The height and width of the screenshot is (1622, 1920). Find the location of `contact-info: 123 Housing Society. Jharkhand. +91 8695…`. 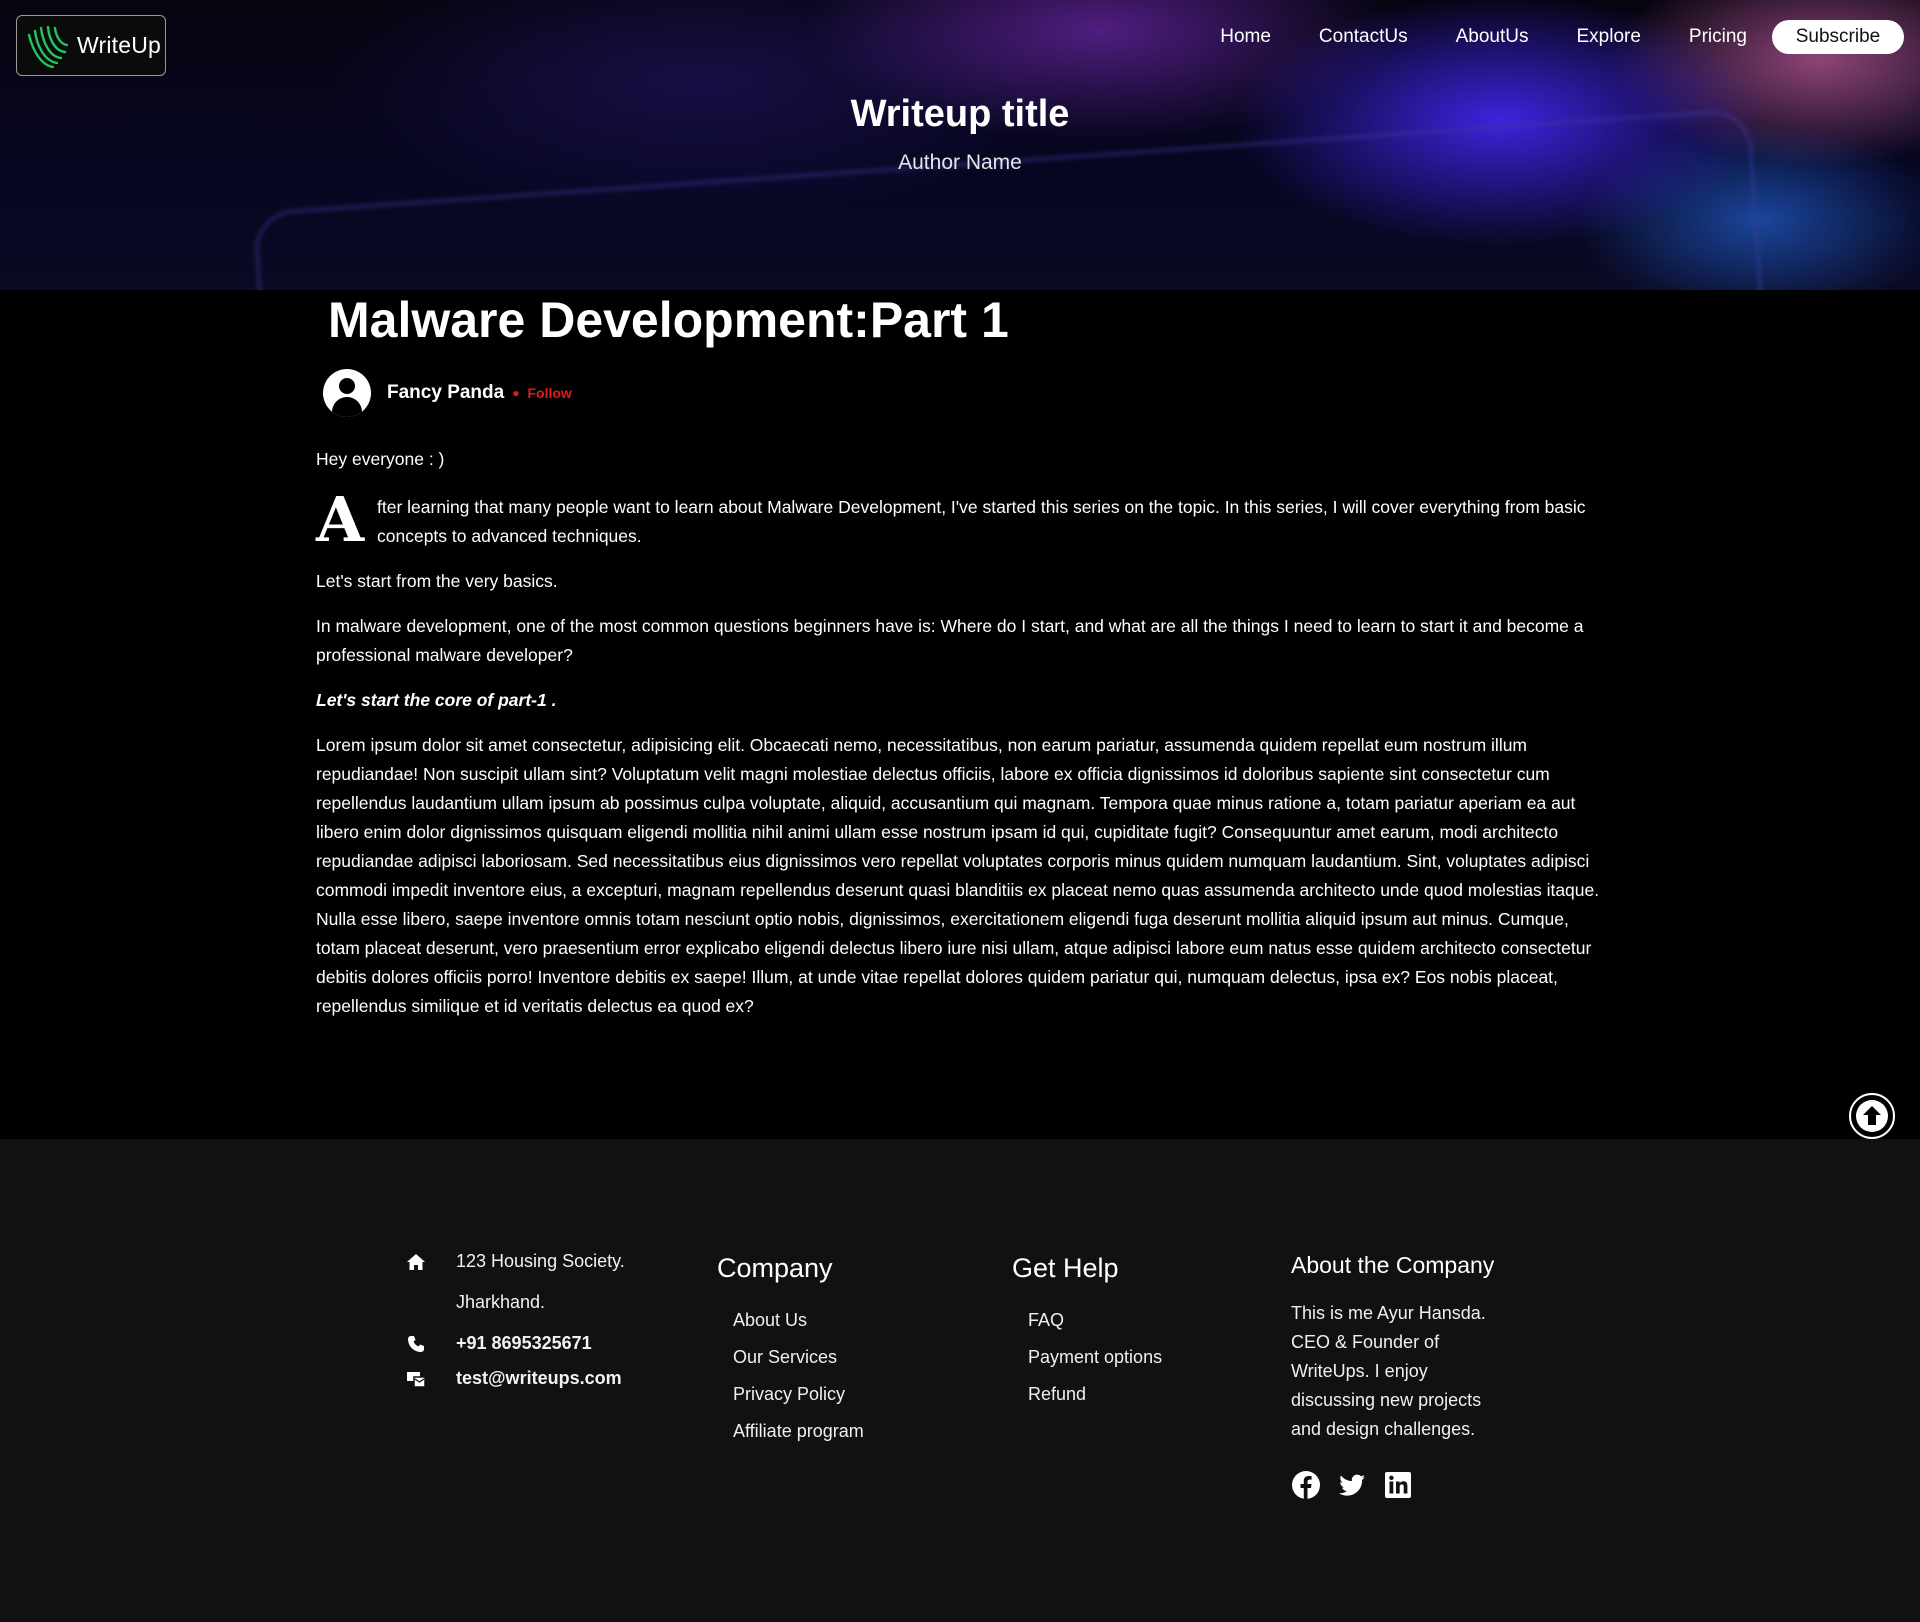

contact-info: 123 Housing Society. Jharkhand. +91 8695… is located at coordinates (524, 1320).